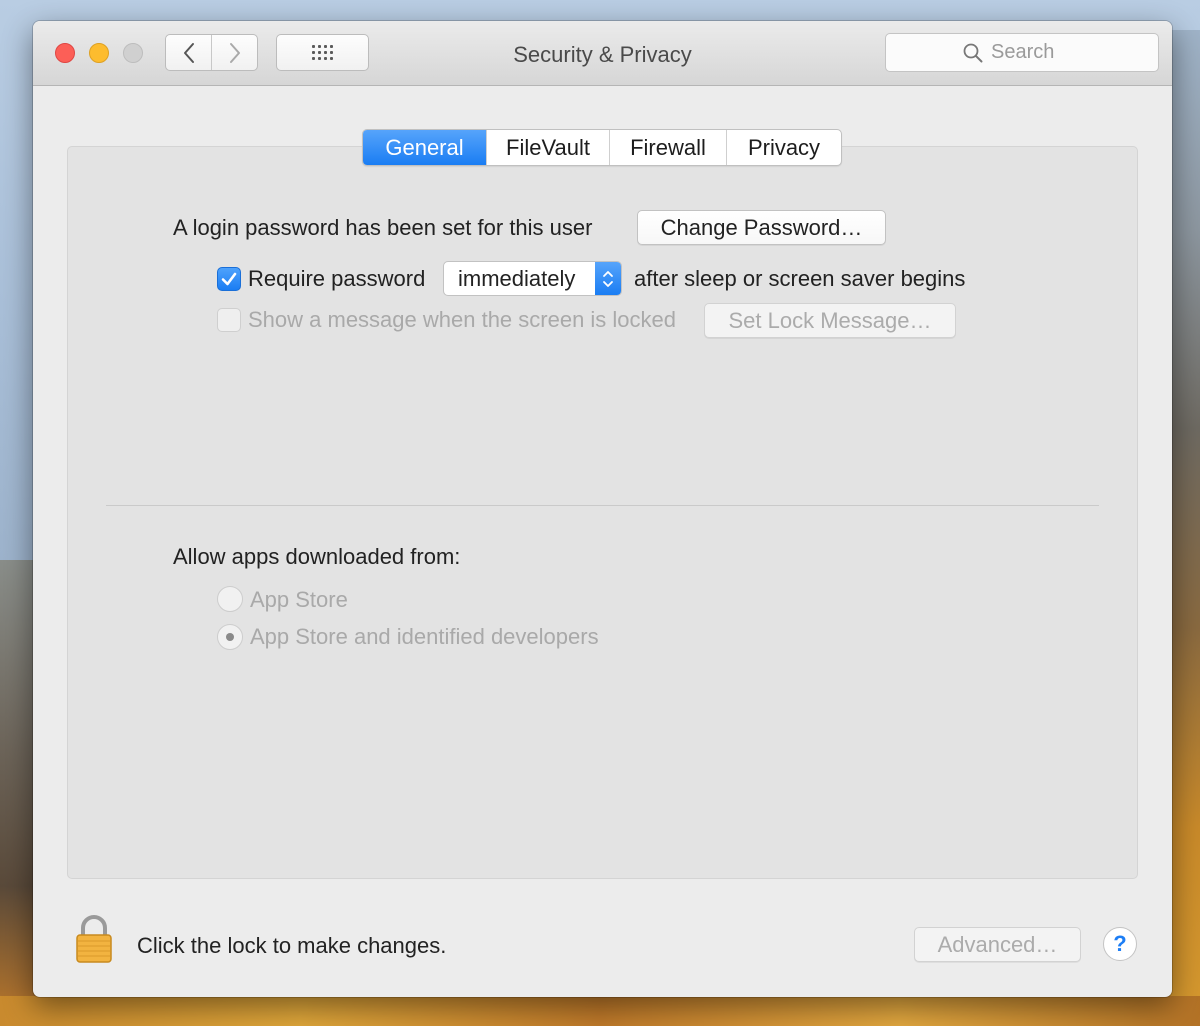 The width and height of the screenshot is (1200, 1026). Describe the element at coordinates (299, 599) in the screenshot. I see `app-store-label: App Store` at that location.